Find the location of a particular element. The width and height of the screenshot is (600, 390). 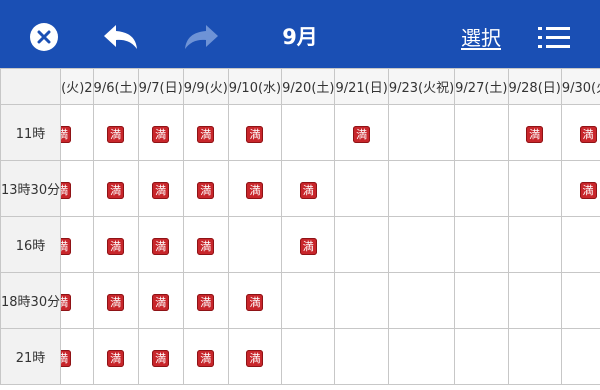

time-label: 16時 is located at coordinates (31, 244).